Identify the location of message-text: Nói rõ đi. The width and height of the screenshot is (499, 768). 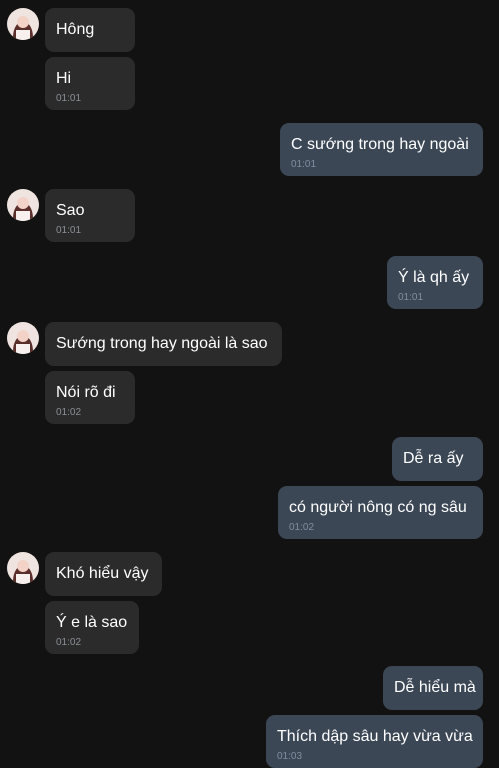
(86, 392).